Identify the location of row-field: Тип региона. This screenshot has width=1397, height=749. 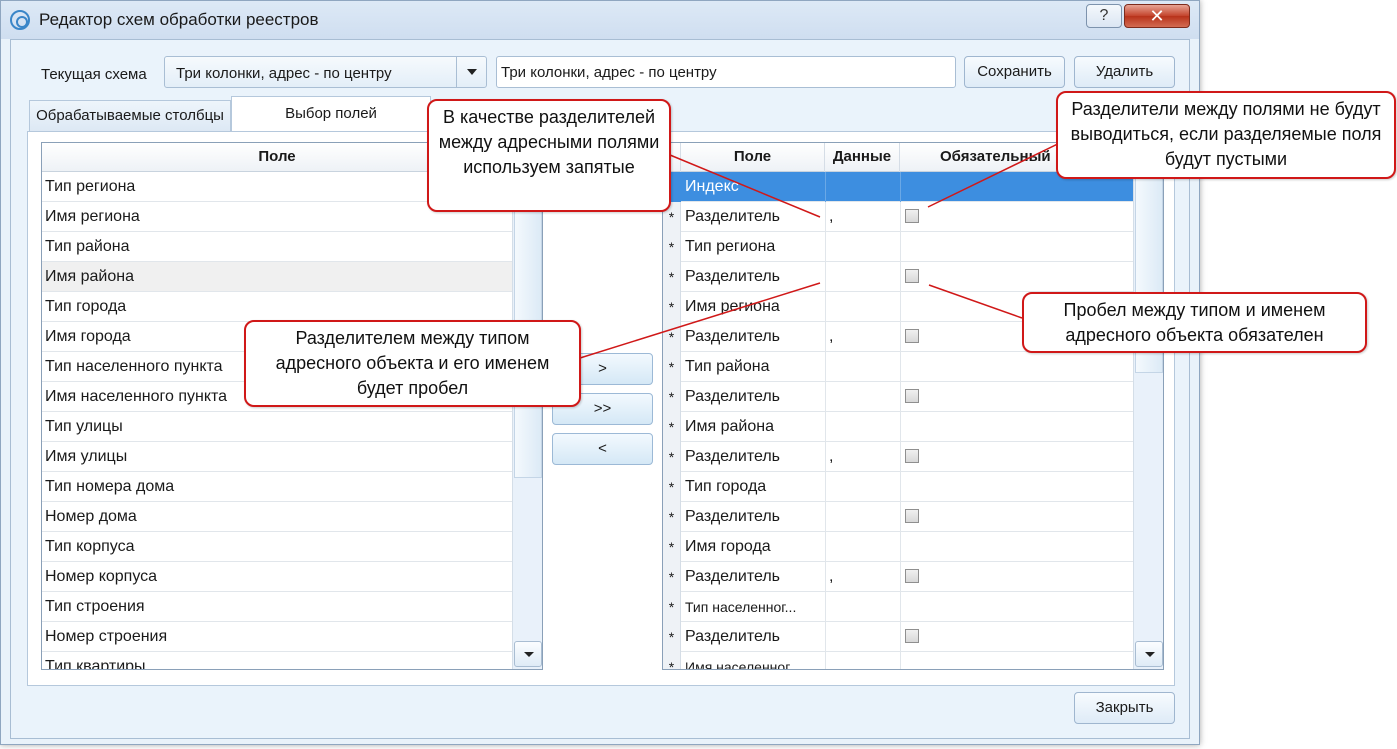
(730, 246).